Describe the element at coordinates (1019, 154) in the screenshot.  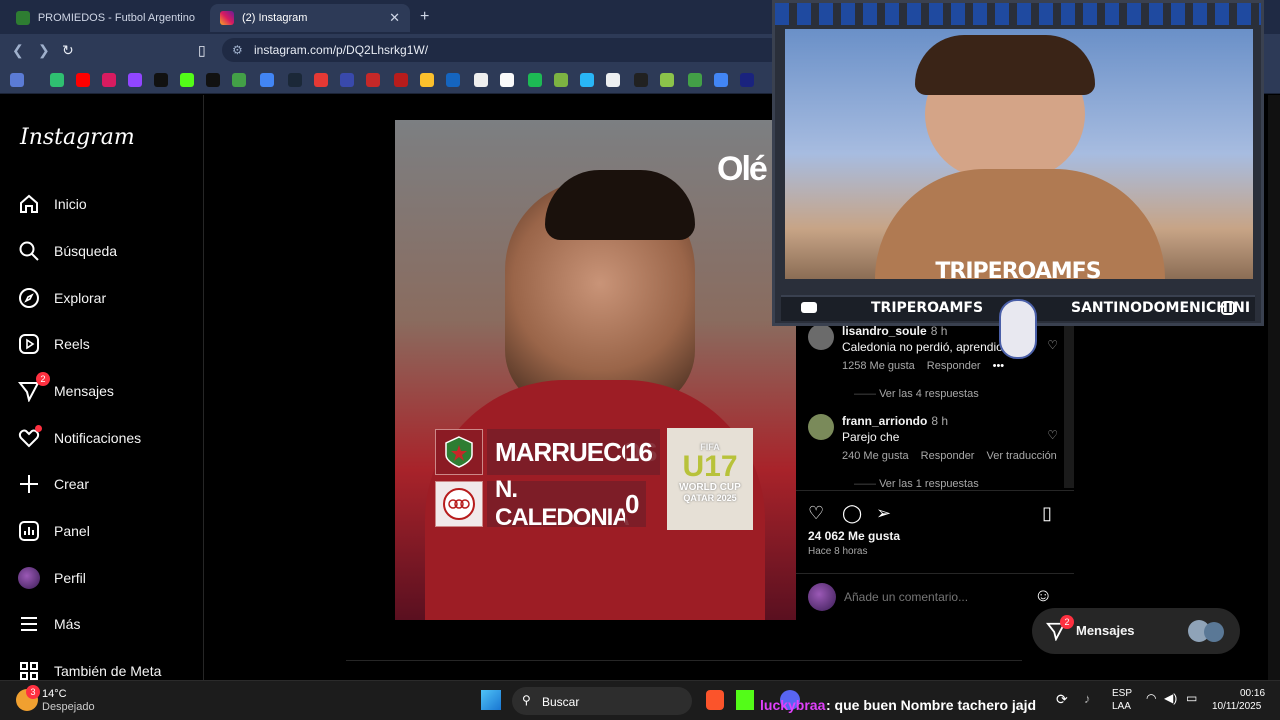
I see `webcam-video` at that location.